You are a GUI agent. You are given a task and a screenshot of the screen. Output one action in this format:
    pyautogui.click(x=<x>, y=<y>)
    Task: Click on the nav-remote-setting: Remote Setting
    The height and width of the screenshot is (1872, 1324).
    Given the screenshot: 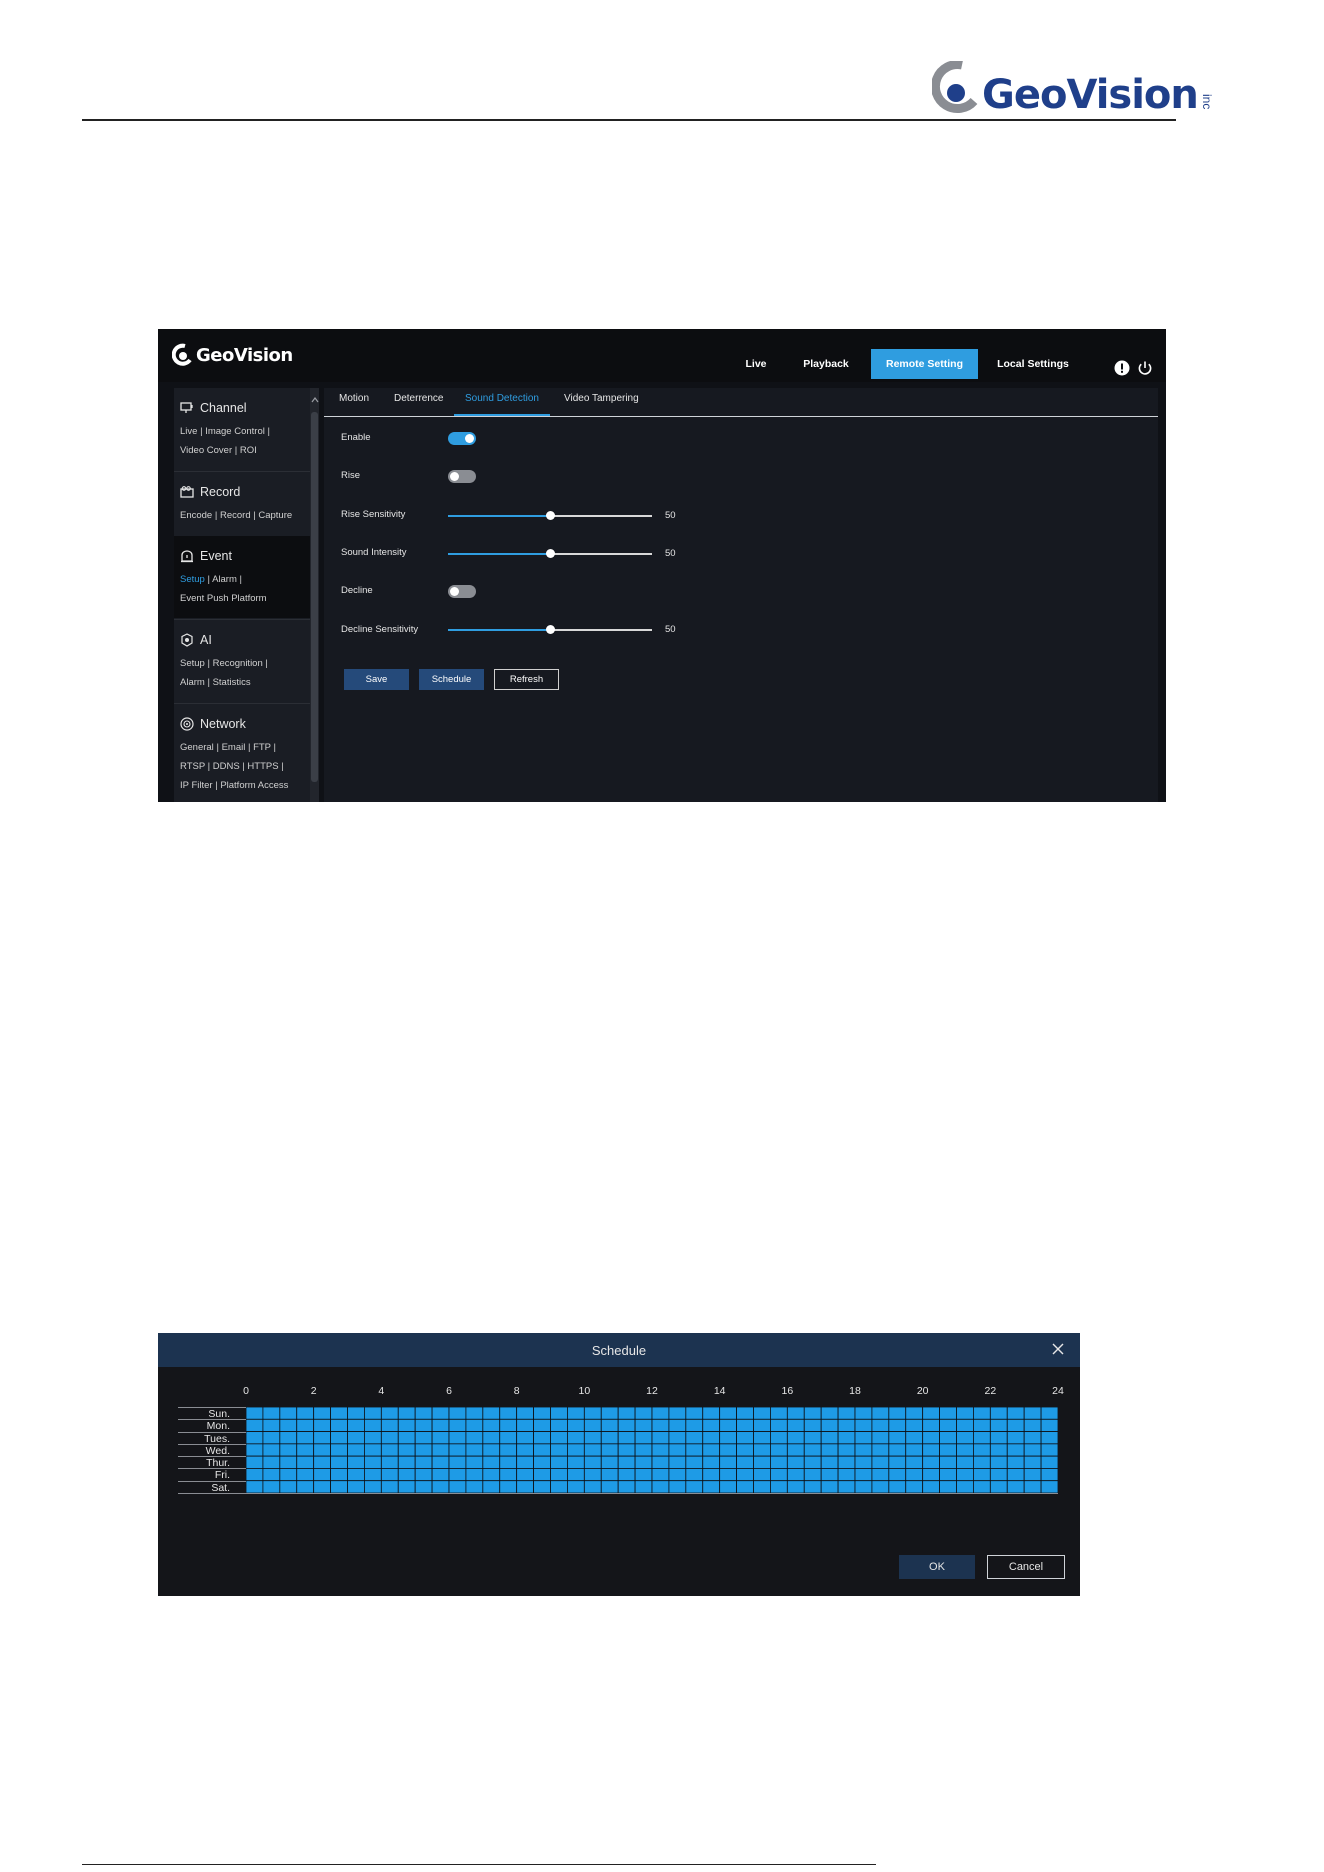 What is the action you would take?
    pyautogui.click(x=924, y=364)
    